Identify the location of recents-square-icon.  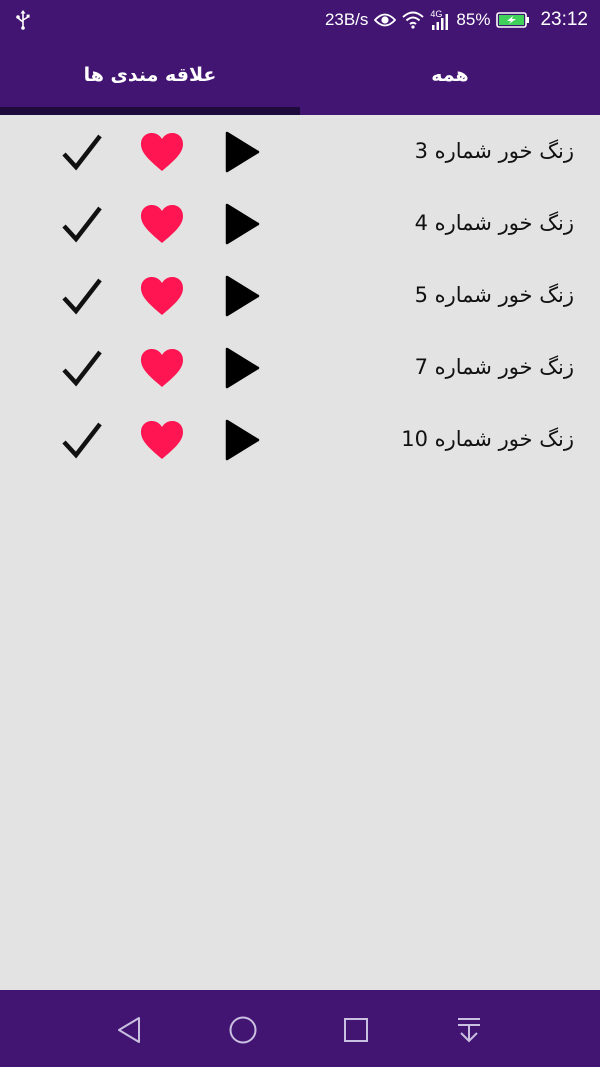
(356, 1030).